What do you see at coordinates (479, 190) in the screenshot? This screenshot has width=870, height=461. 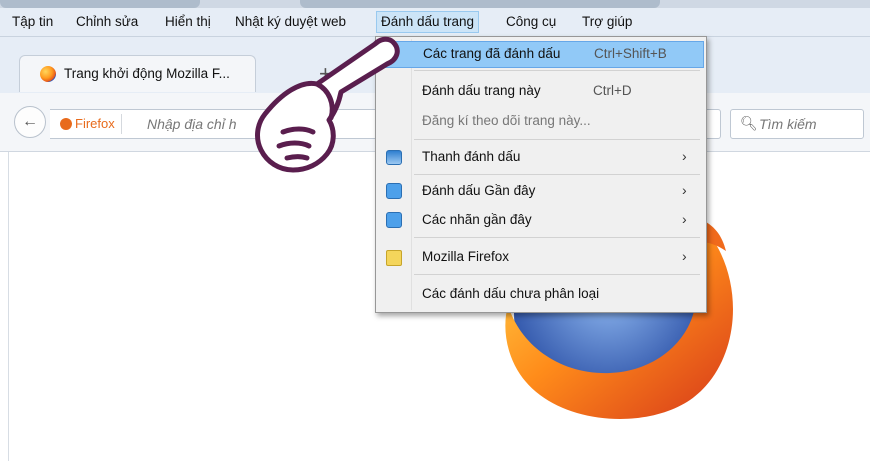 I see `menu-item-label: Đánh dấu Gần đây` at bounding box center [479, 190].